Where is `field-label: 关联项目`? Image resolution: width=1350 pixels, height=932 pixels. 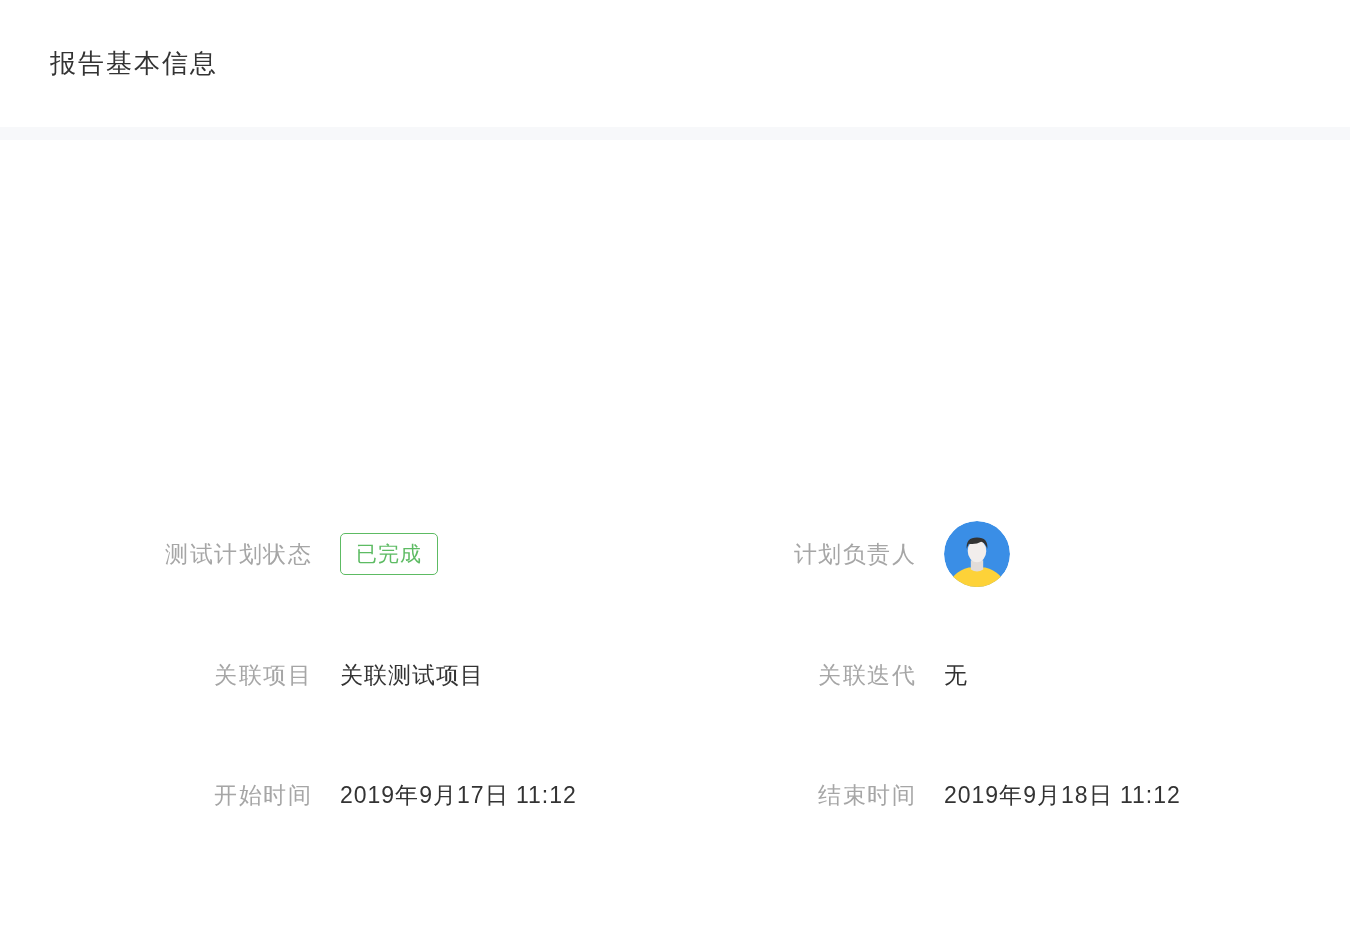 field-label: 关联项目 is located at coordinates (262, 675).